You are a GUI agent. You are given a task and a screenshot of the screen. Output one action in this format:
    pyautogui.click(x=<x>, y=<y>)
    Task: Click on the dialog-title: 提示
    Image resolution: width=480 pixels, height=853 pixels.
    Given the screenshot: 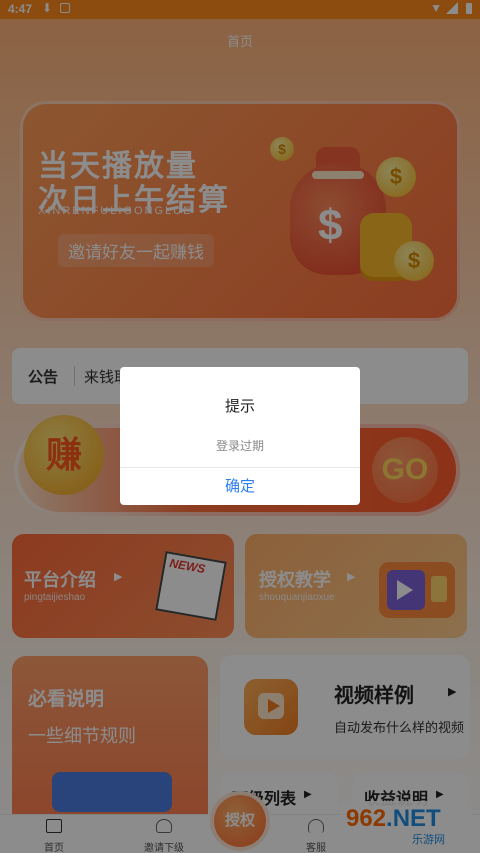 What is the action you would take?
    pyautogui.click(x=239, y=406)
    